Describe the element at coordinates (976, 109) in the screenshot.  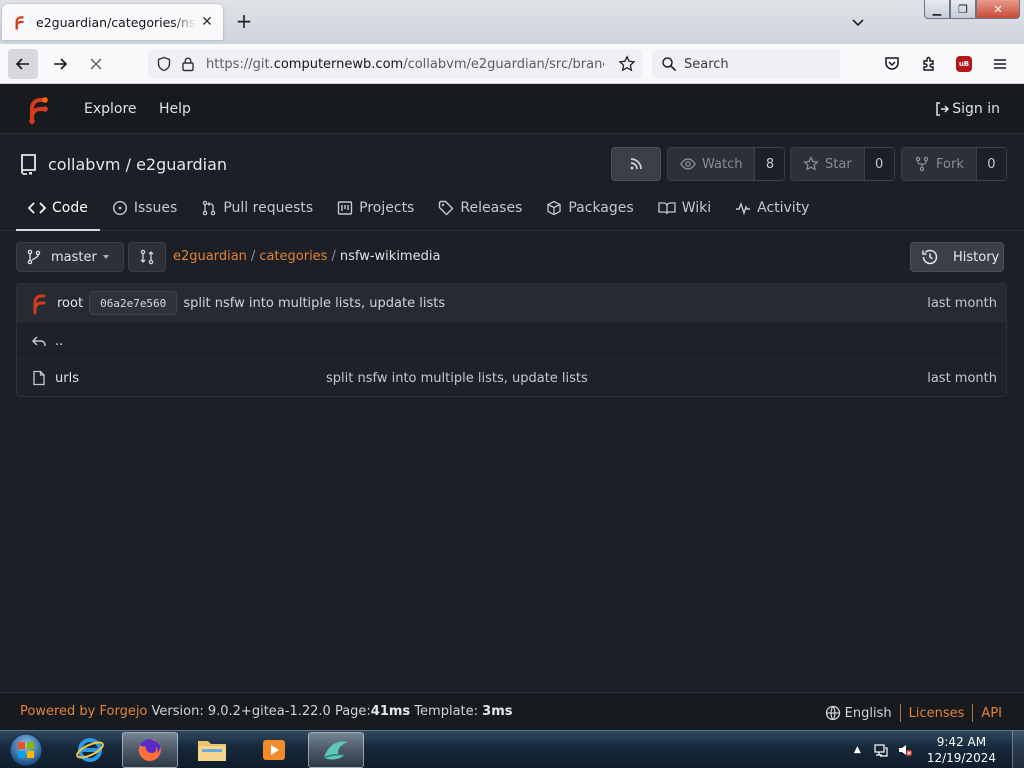
I see `sign-in-label: Sign in` at that location.